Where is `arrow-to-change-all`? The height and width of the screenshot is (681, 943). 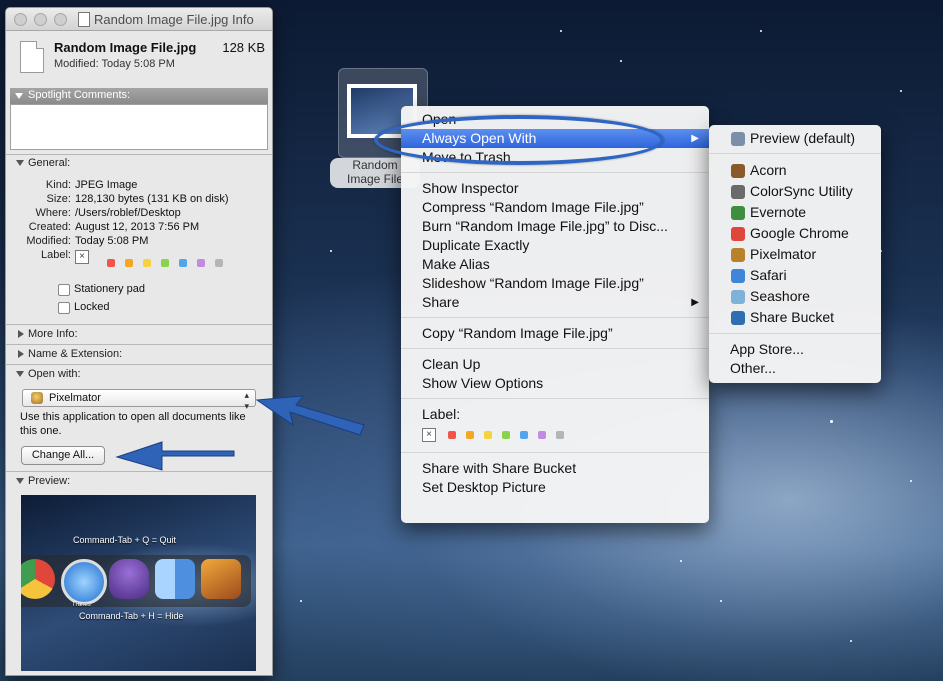 arrow-to-change-all is located at coordinates (175, 456).